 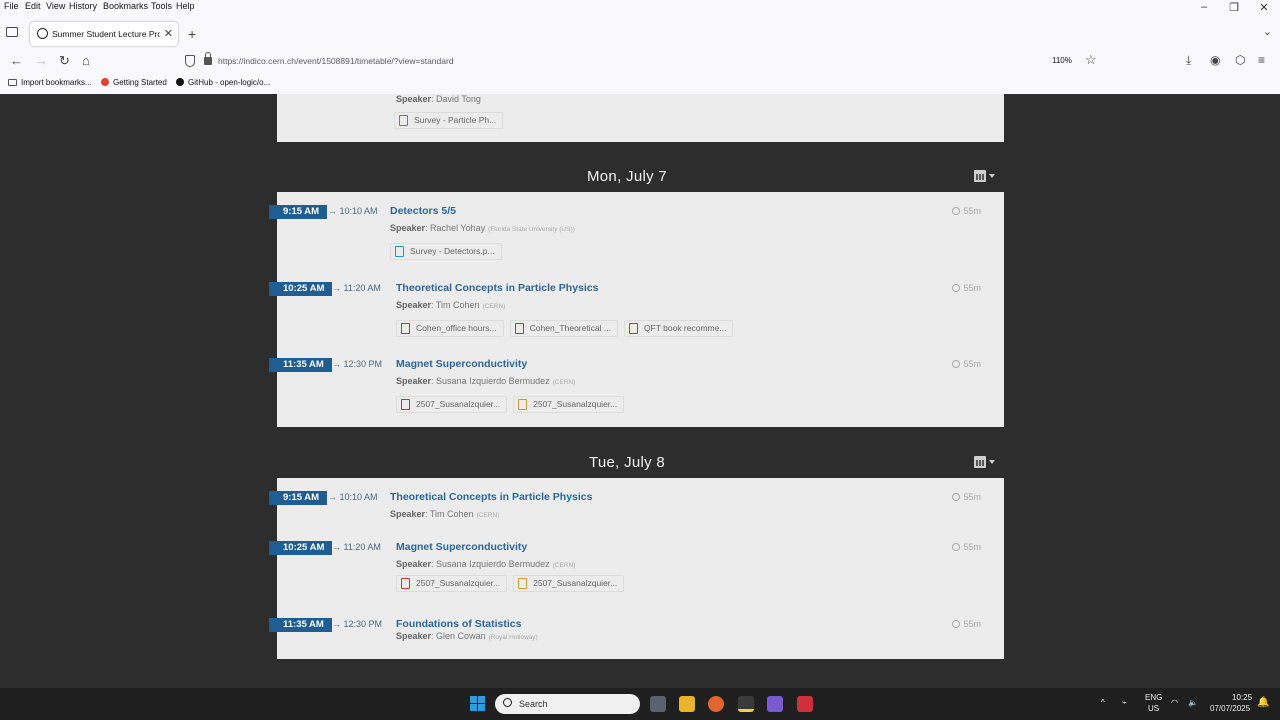 I want to click on language-indicator: ENG, so click(x=1153, y=697).